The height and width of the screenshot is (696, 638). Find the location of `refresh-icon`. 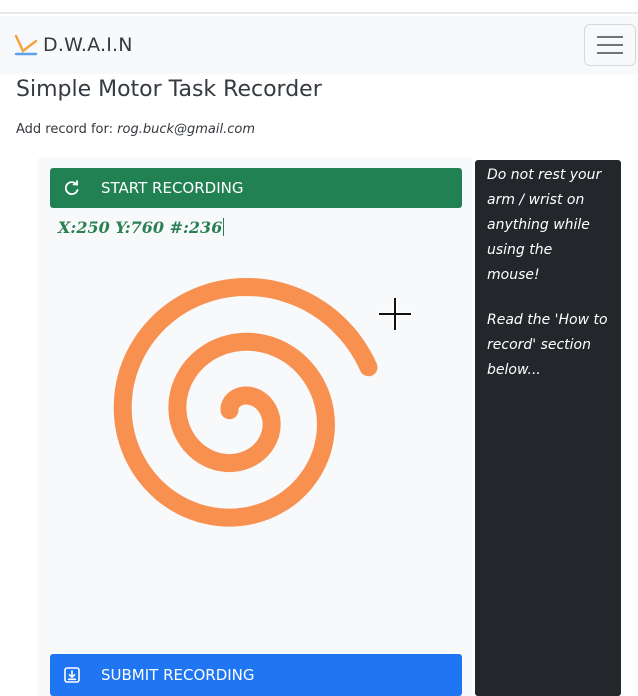

refresh-icon is located at coordinates (71, 187).